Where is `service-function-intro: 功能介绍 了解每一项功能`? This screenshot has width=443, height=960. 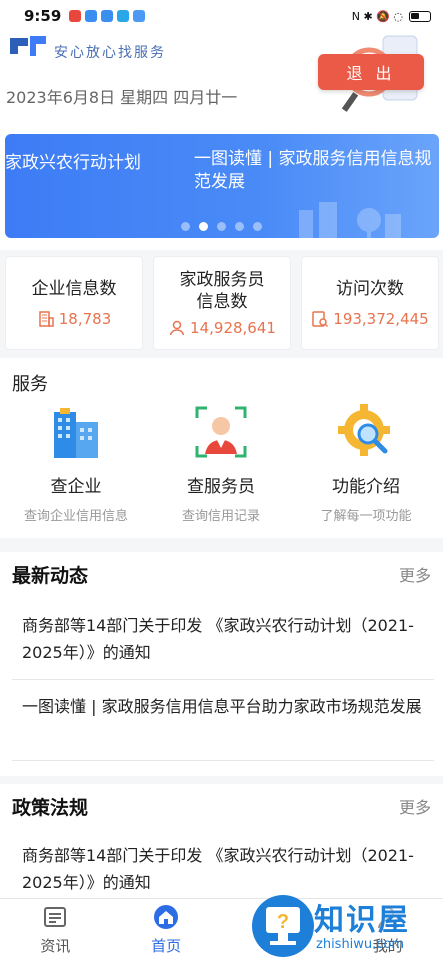 service-function-intro: 功能介绍 了解每一项功能 is located at coordinates (366, 464).